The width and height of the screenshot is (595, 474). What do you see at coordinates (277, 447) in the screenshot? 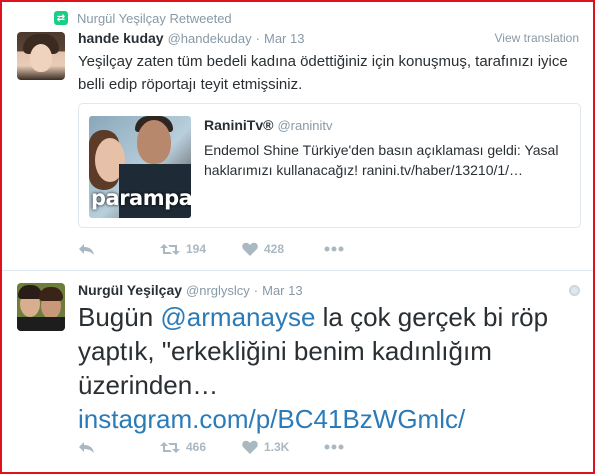
I see `like-count: 1.3K` at bounding box center [277, 447].